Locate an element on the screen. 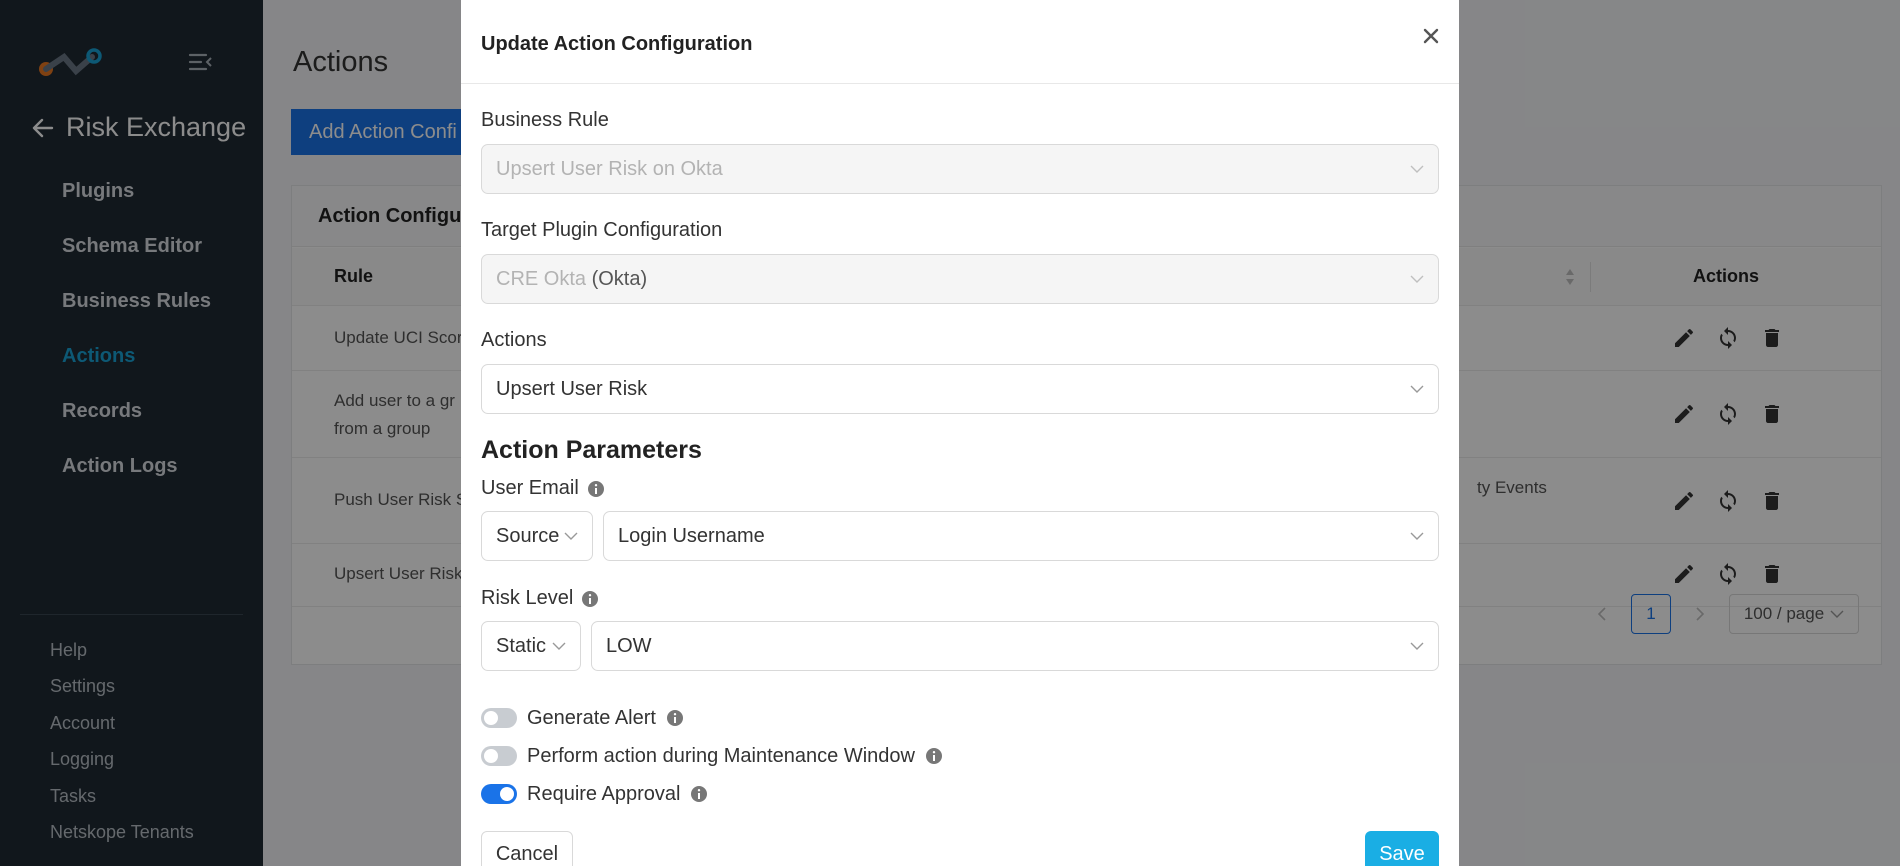 This screenshot has width=1900, height=866. modal-title: Update Action Configuration is located at coordinates (617, 44).